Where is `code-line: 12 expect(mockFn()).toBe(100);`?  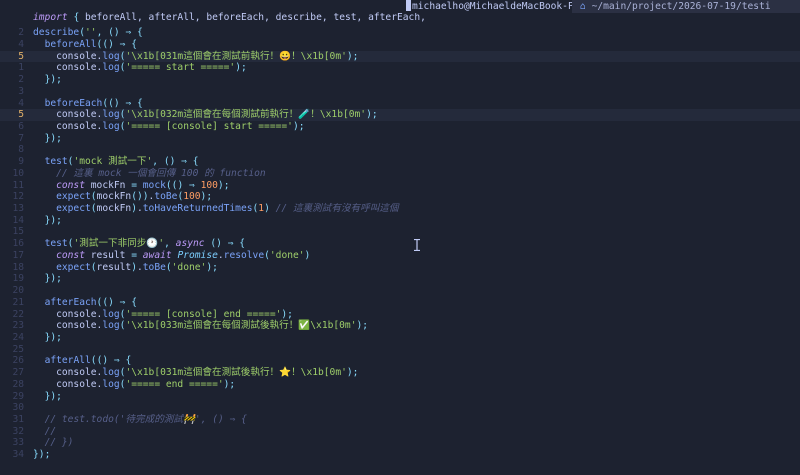
code-line: 12 expect(mockFn()).toBe(100); is located at coordinates (400, 197).